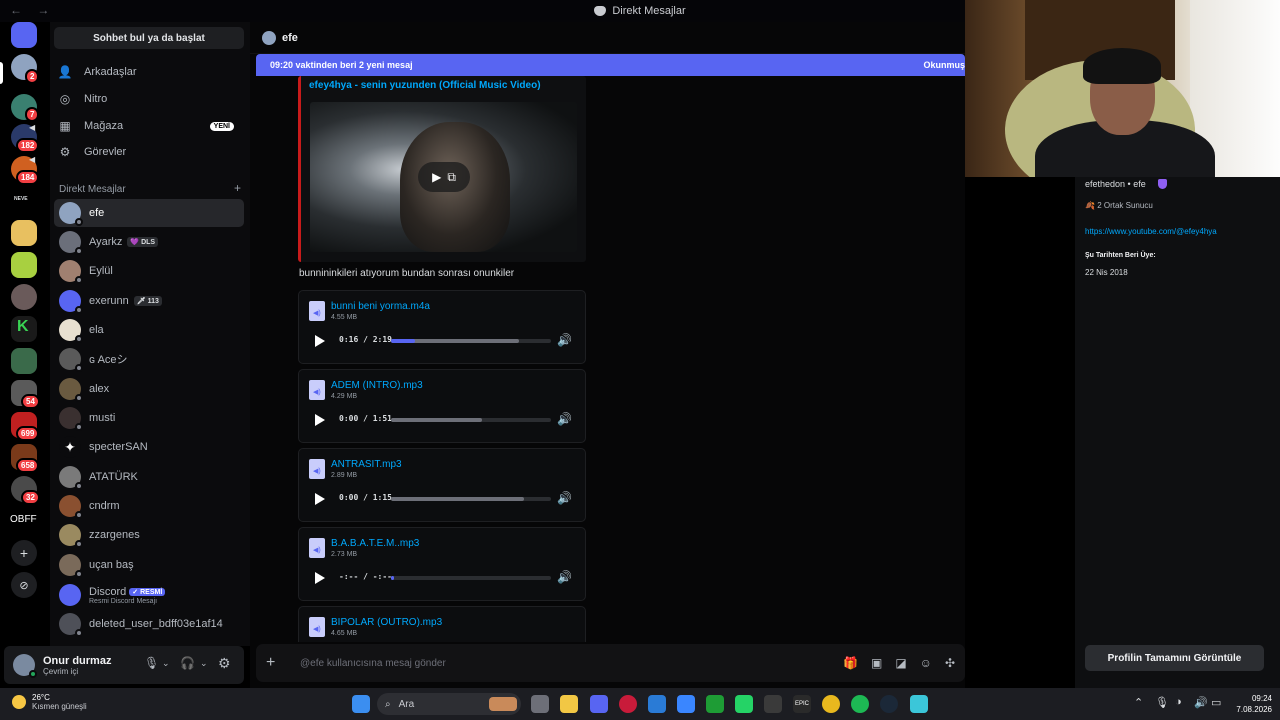  Describe the element at coordinates (1151, 231) in the screenshot. I see `youtube-link: https://www.youtube.com/@efey4hya` at that location.